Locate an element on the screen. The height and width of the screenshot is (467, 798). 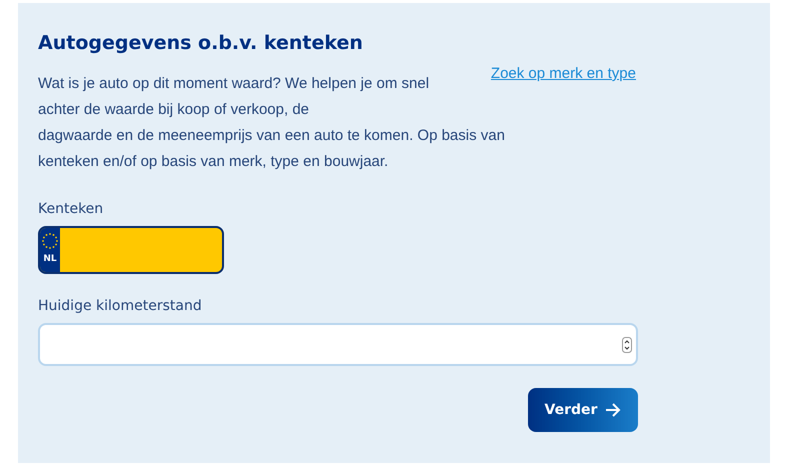
country-code: NL is located at coordinates (50, 259).